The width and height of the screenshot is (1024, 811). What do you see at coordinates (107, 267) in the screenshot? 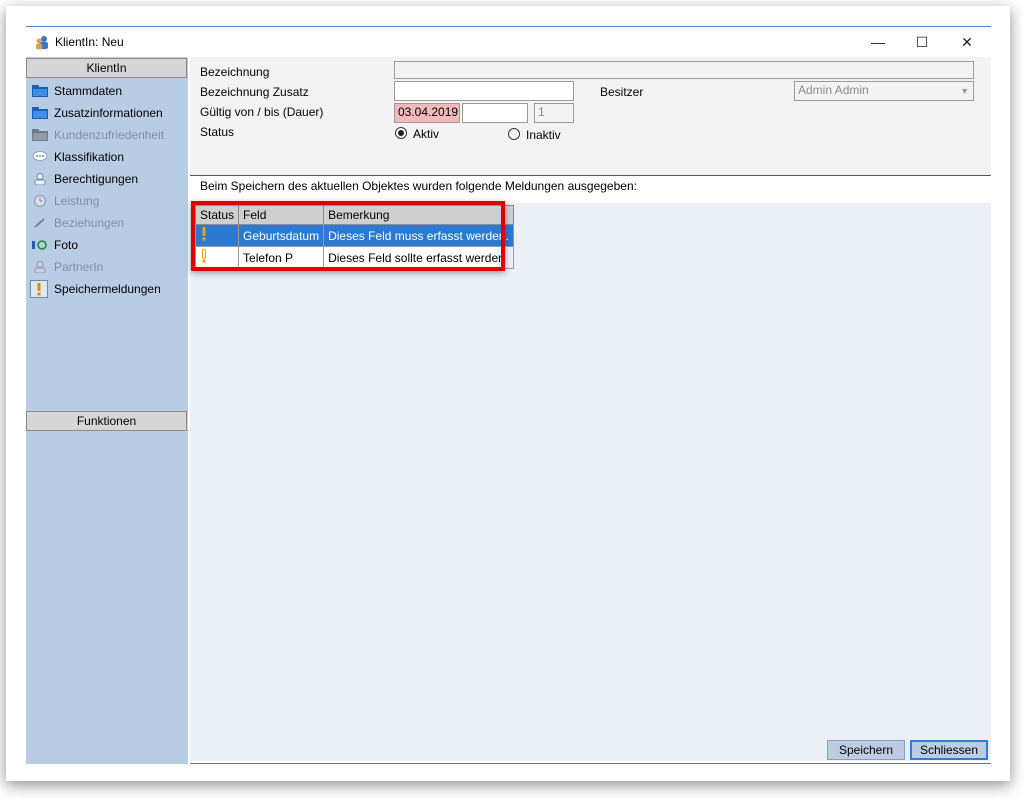
I see `sidebar-item-partnerin: PartnerIn` at bounding box center [107, 267].